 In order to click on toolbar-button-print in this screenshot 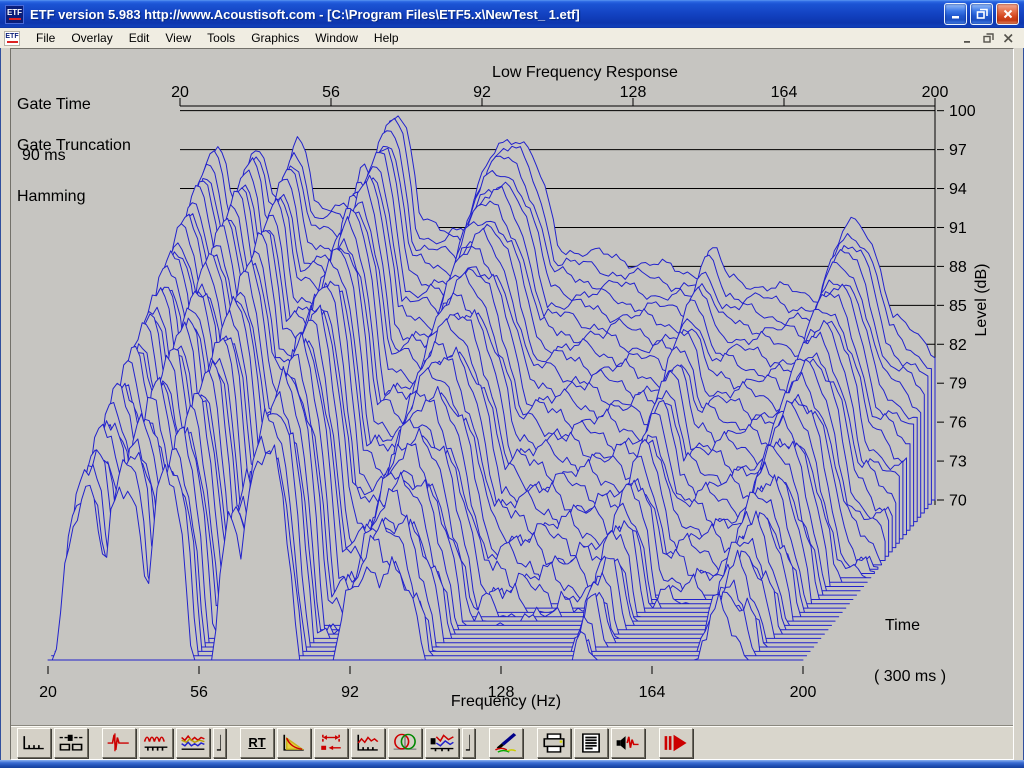, I will do `click(554, 742)`.